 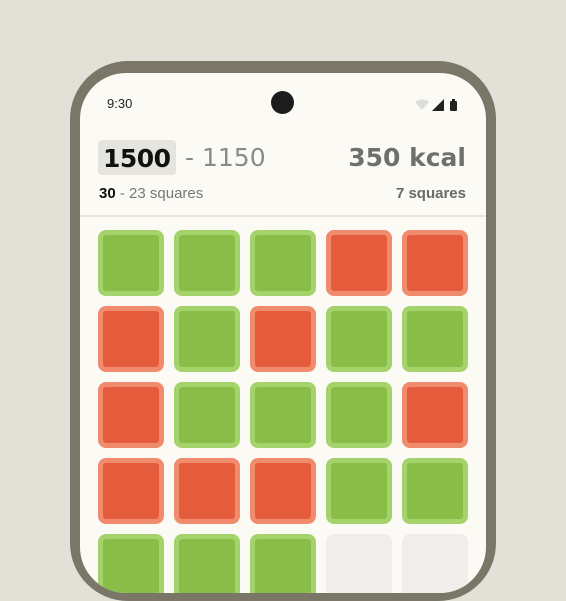 I want to click on status-bar: 9:30, so click(x=283, y=103).